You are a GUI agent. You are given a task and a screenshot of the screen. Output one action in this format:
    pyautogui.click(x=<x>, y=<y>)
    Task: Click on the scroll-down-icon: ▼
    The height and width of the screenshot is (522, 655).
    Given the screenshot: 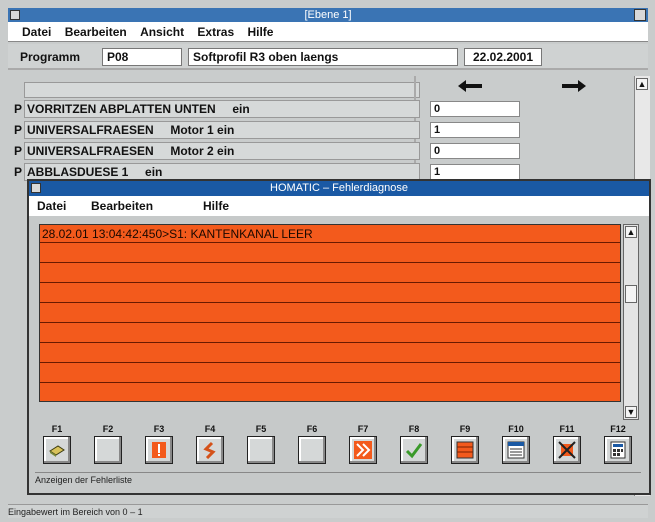 What is the action you would take?
    pyautogui.click(x=631, y=412)
    